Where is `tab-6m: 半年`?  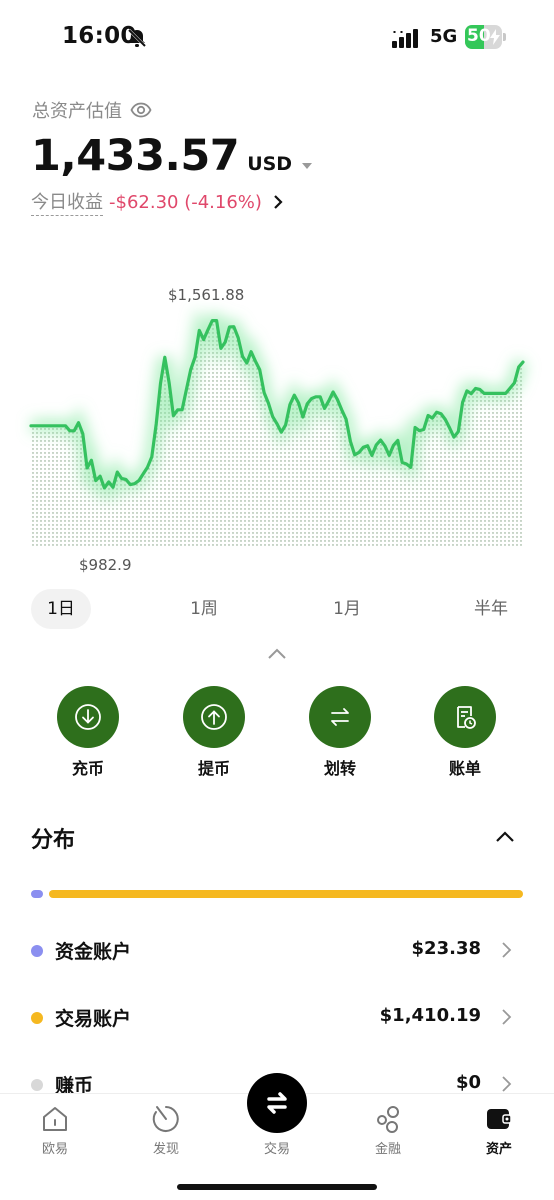 tab-6m: 半年 is located at coordinates (491, 609).